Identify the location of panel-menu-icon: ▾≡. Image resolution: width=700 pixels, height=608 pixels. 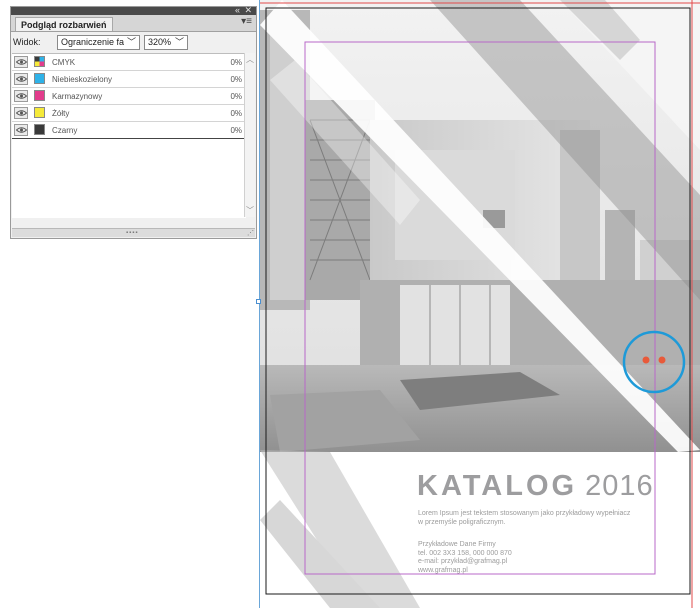
(246, 22).